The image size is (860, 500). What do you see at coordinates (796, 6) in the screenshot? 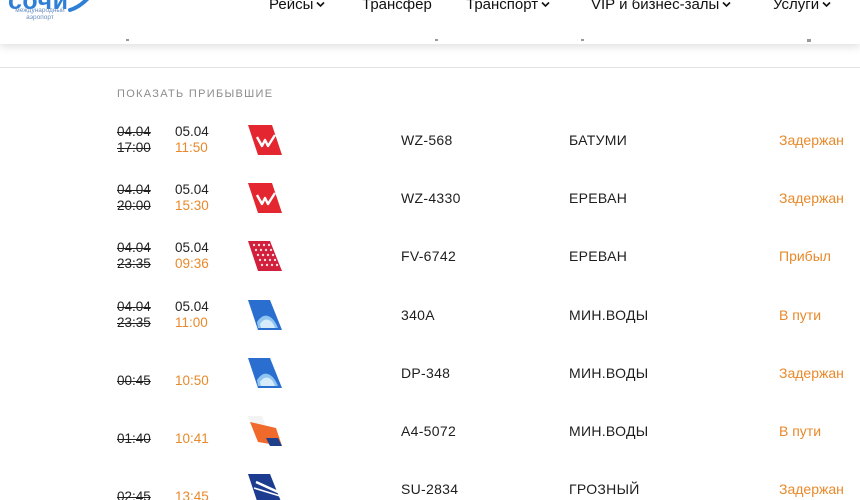
I see `nav-item-label: Услуги` at bounding box center [796, 6].